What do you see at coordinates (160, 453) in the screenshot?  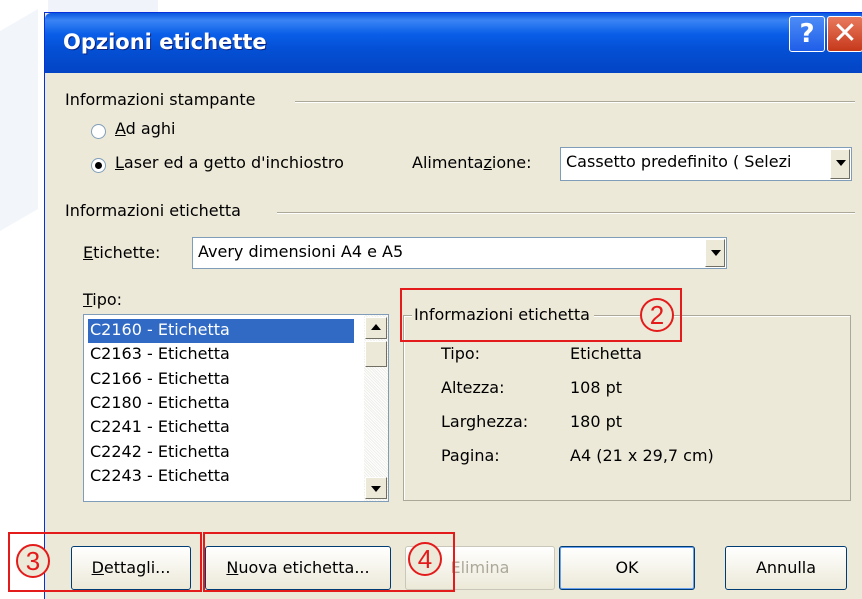 I see `list-item: C2242 - Etichetta` at bounding box center [160, 453].